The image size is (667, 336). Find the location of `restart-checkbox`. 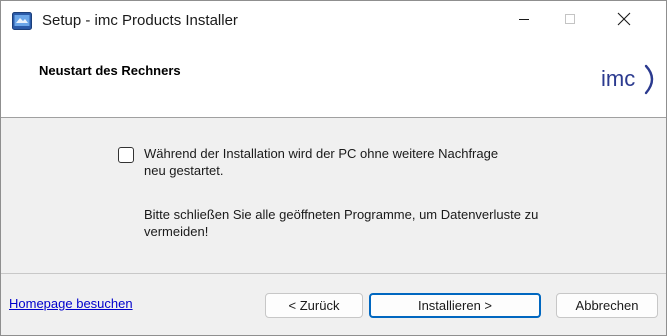

restart-checkbox is located at coordinates (126, 155).